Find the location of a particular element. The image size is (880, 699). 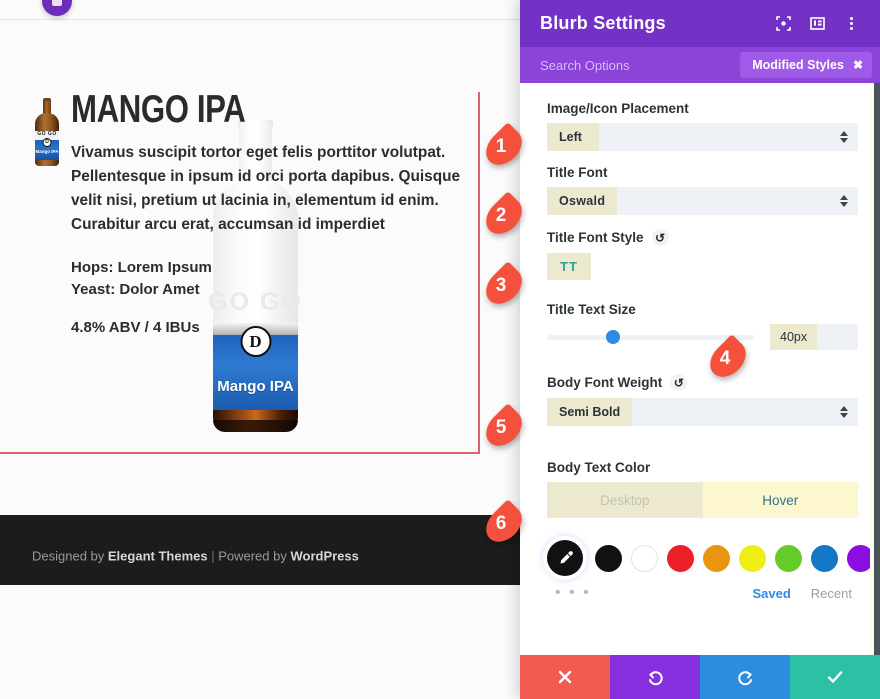

panel-scrollbar-thumb is located at coordinates (877, 369).